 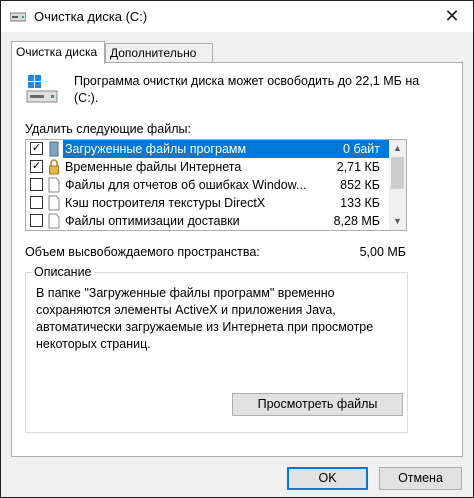 What do you see at coordinates (397, 221) in the screenshot?
I see `scroll-down-arrow-icon: ▼` at bounding box center [397, 221].